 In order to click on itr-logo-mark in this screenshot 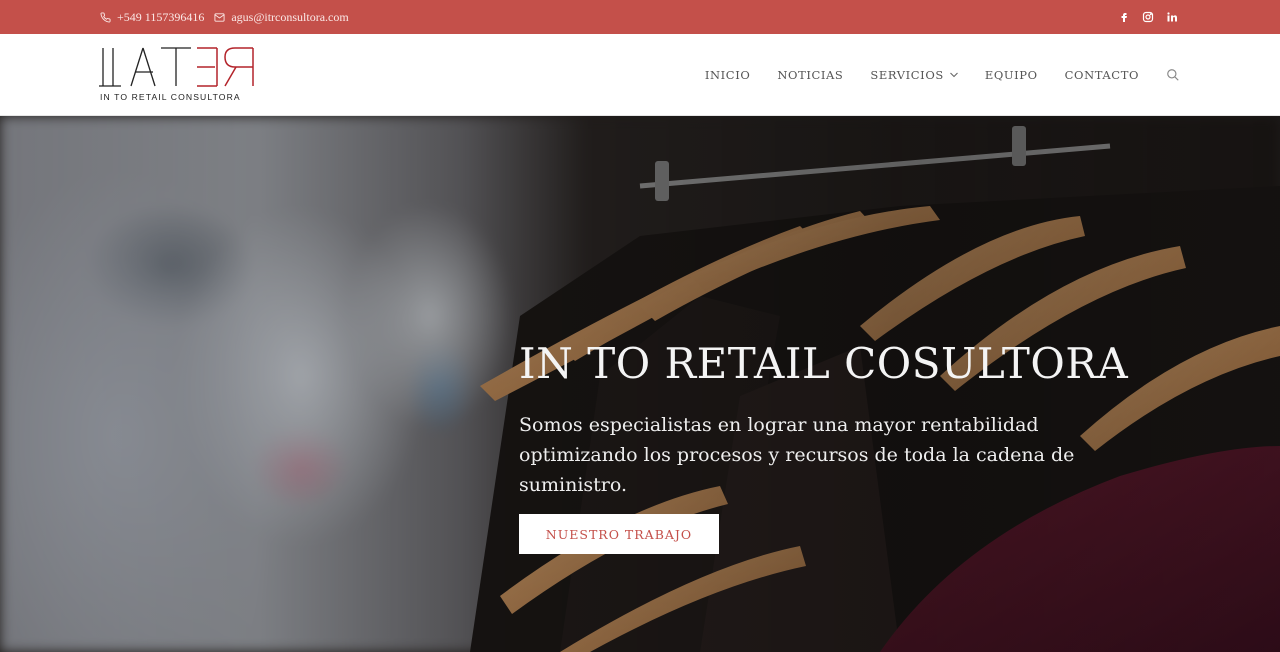, I will do `click(176, 67)`.